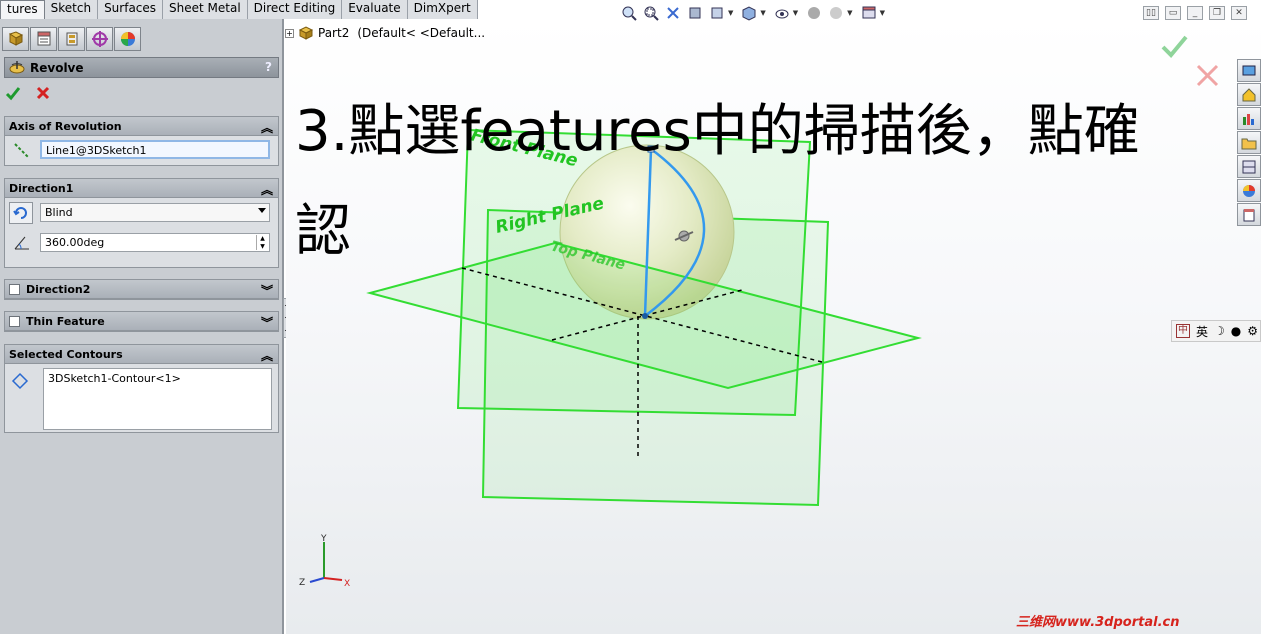  Describe the element at coordinates (141, 126) in the screenshot. I see `axis-group-header: Axis of Revolution ︽` at that location.